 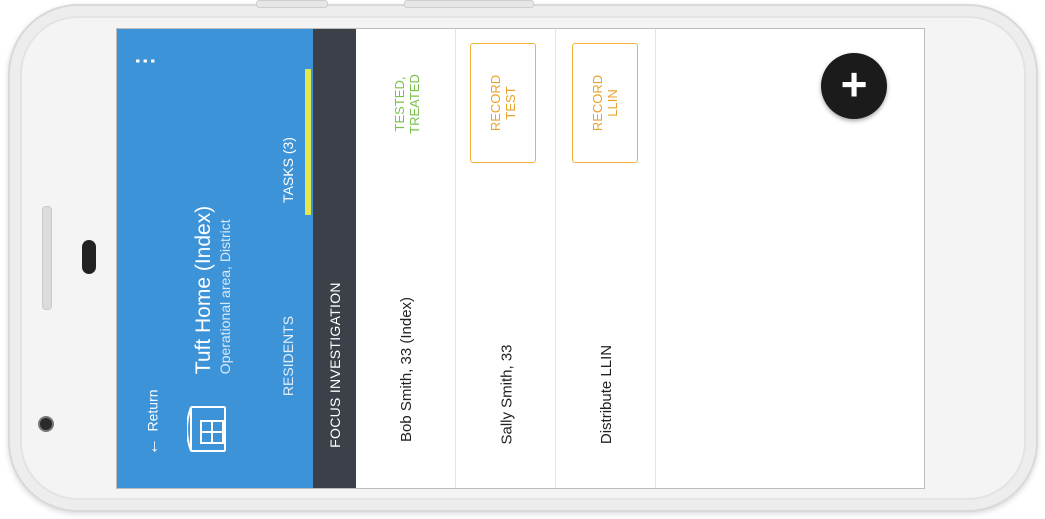 What do you see at coordinates (292, 4) in the screenshot?
I see `volume-button` at bounding box center [292, 4].